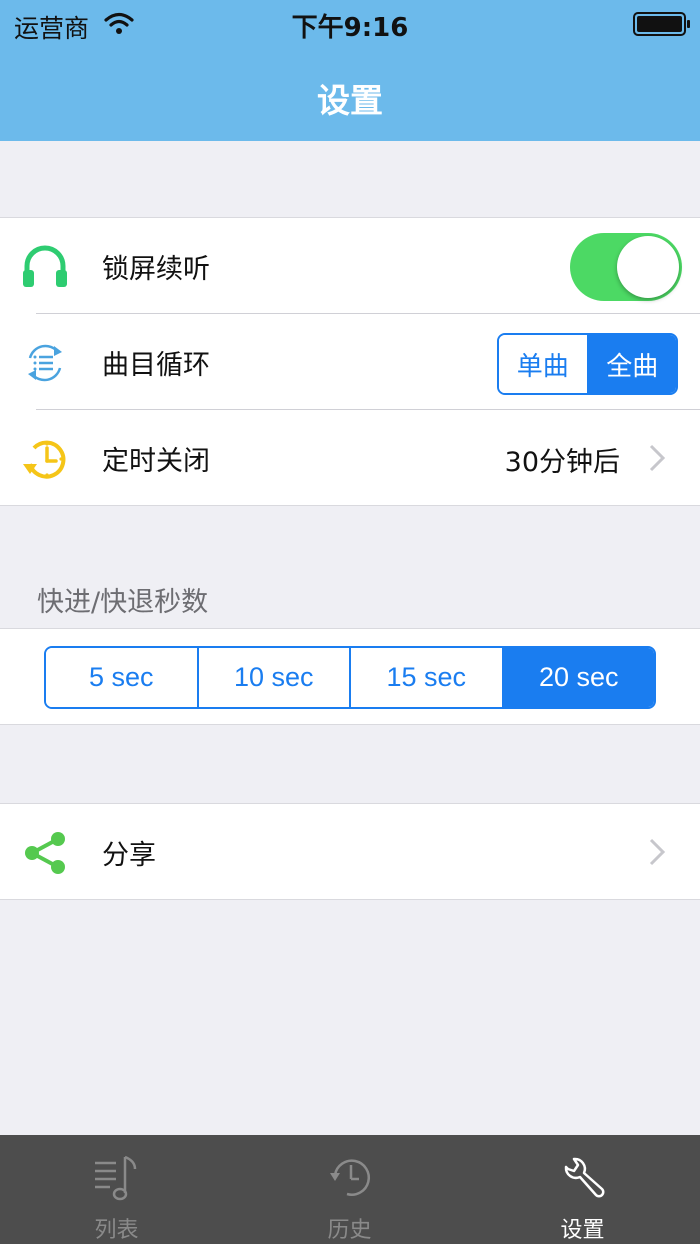 This screenshot has height=1244, width=700. I want to click on share-label: 分享, so click(129, 855).